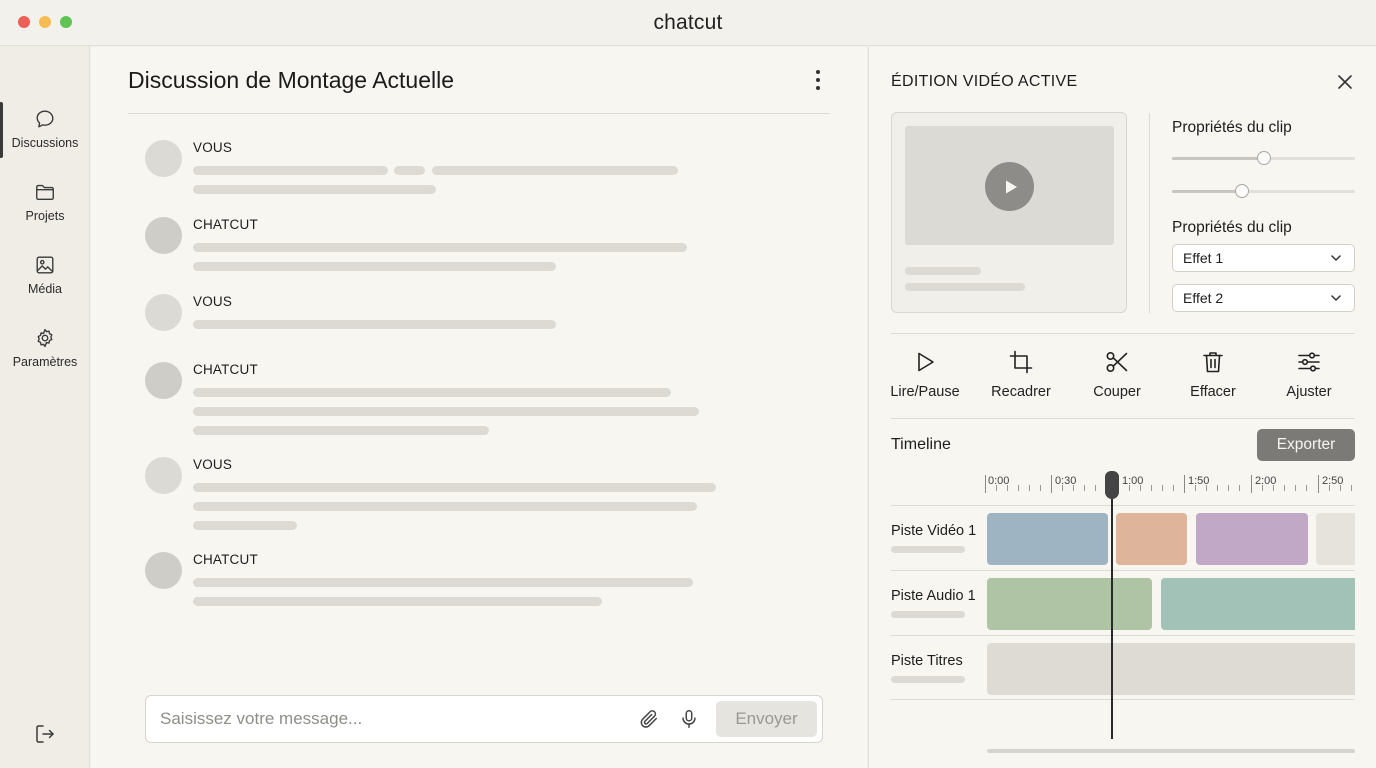 The height and width of the screenshot is (768, 1376). I want to click on track-video-1: Piste Vidéo 1, so click(1123, 537).